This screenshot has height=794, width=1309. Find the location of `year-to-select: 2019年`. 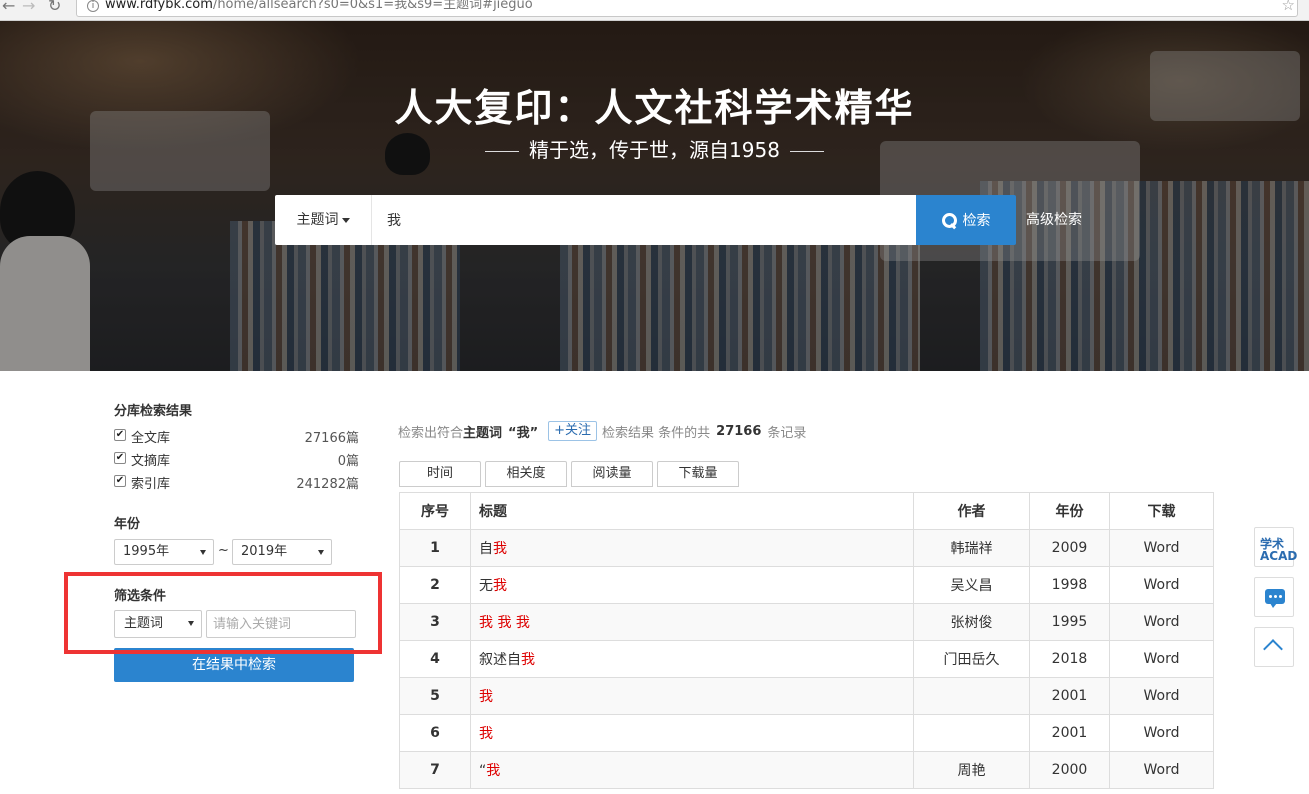

year-to-select: 2019年 is located at coordinates (282, 552).